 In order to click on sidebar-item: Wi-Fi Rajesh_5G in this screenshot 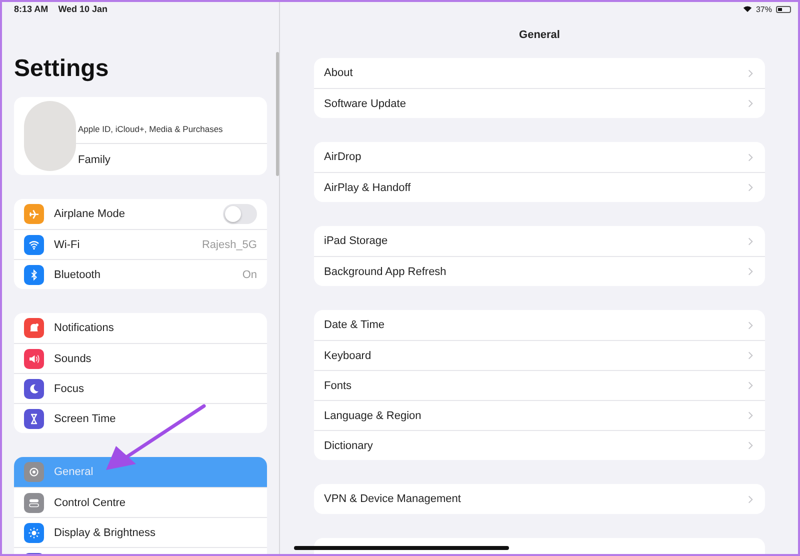, I will do `click(140, 244)`.